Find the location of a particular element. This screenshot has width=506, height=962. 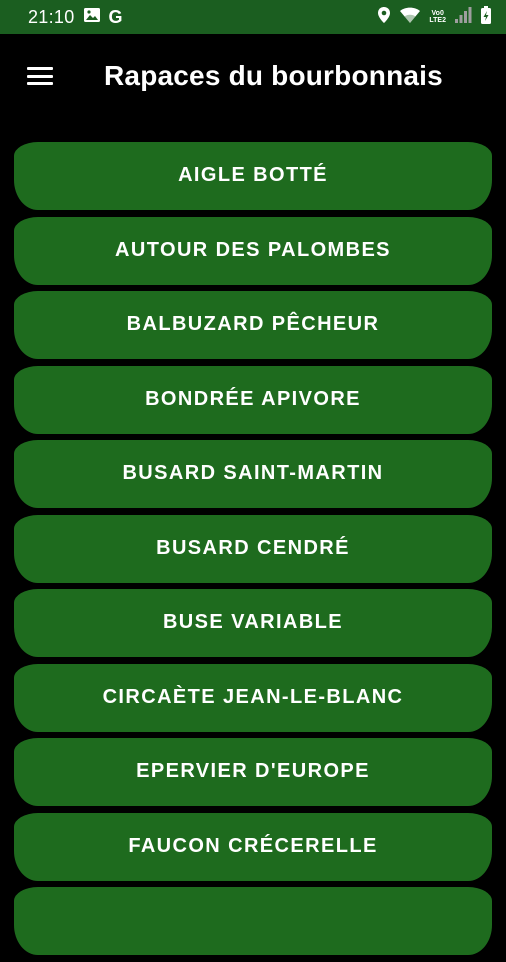

bird-button-aigle-botte: AIGLE BOTTÉ is located at coordinates (253, 176).